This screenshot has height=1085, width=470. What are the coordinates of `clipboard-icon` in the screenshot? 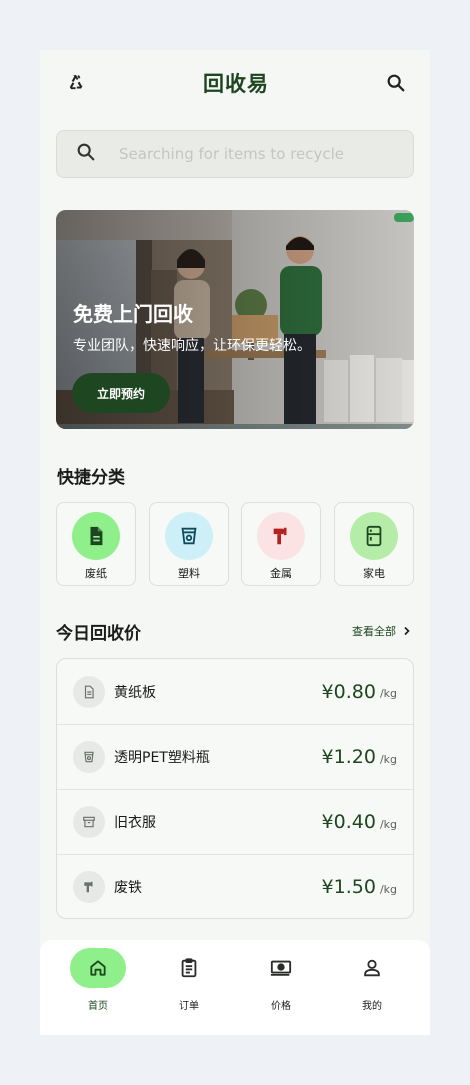 It's located at (189, 968).